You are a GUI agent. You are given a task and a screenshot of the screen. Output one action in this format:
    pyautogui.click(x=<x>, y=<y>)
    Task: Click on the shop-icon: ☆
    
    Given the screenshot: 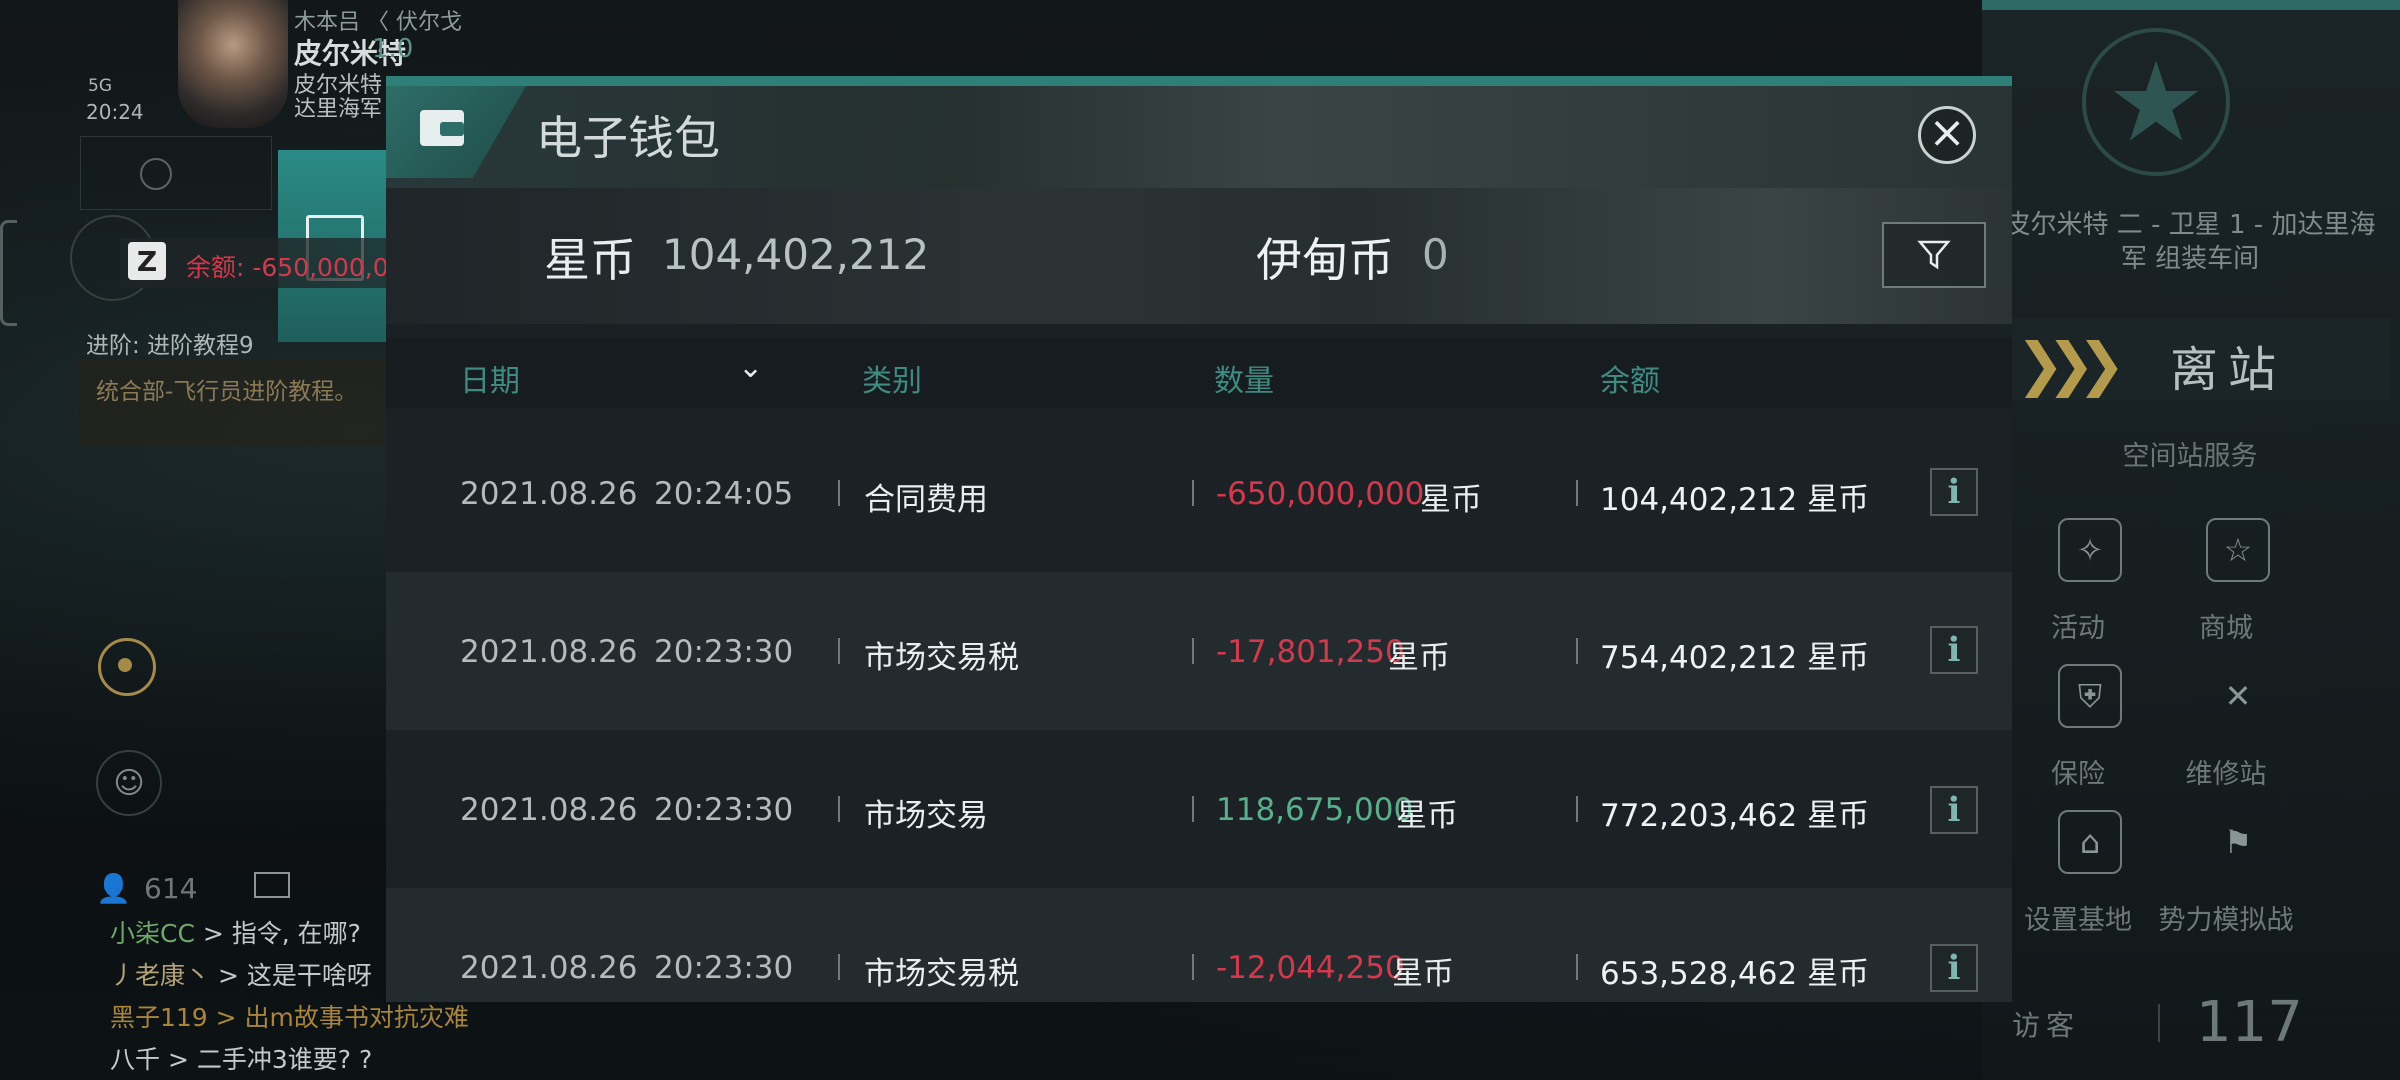 What is the action you would take?
    pyautogui.click(x=2238, y=550)
    